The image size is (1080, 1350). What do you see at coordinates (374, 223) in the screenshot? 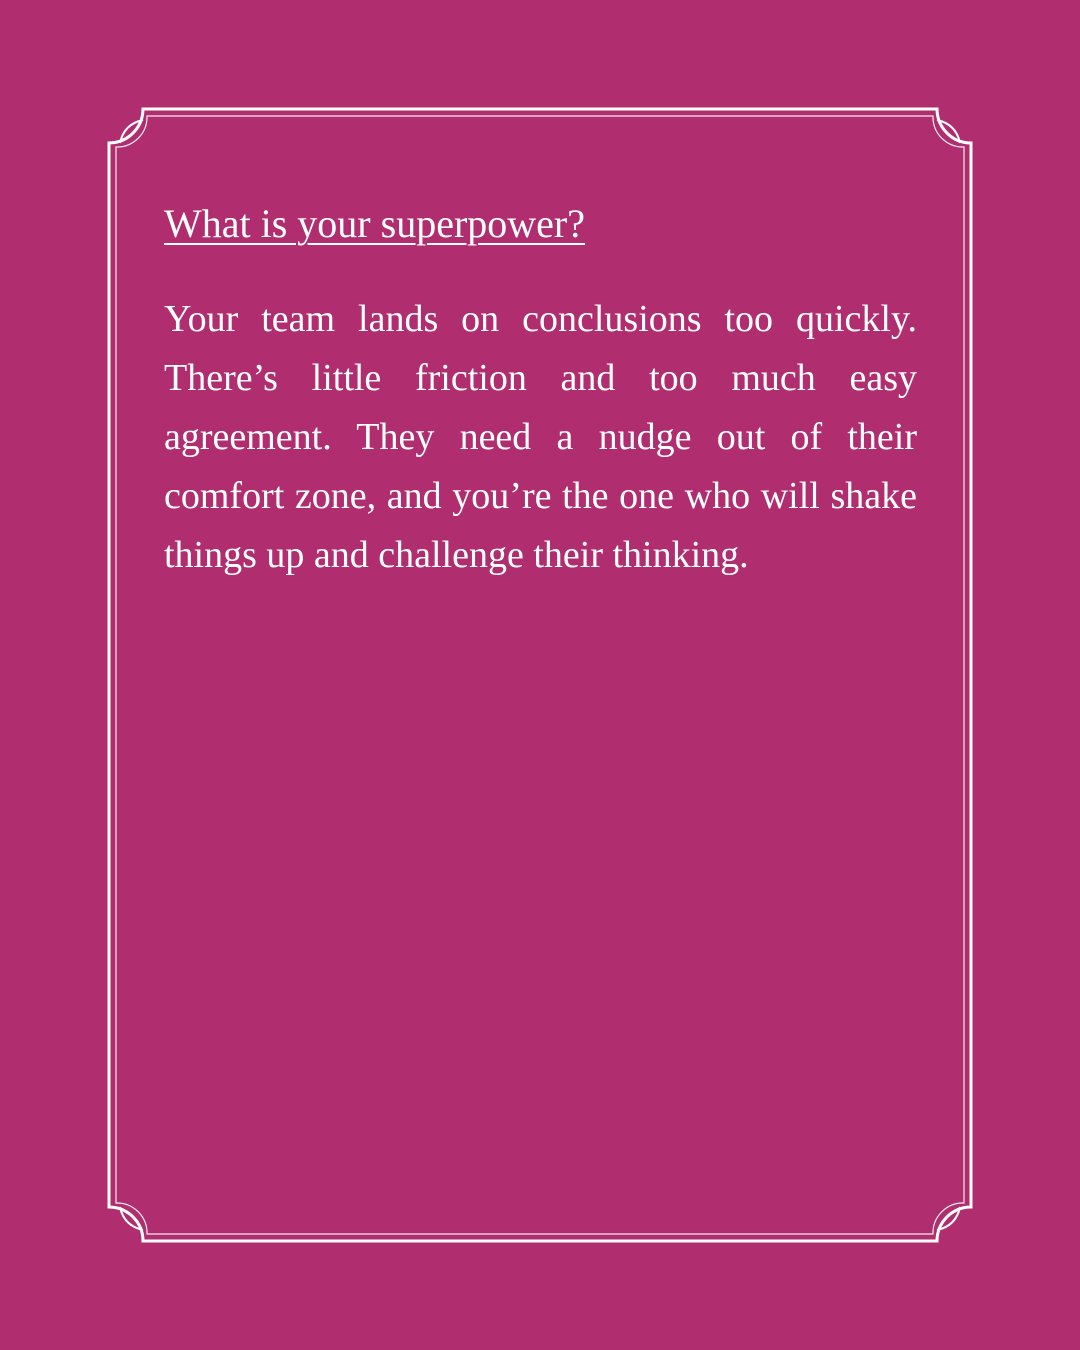
I see `card-heading: What is your superpower?` at bounding box center [374, 223].